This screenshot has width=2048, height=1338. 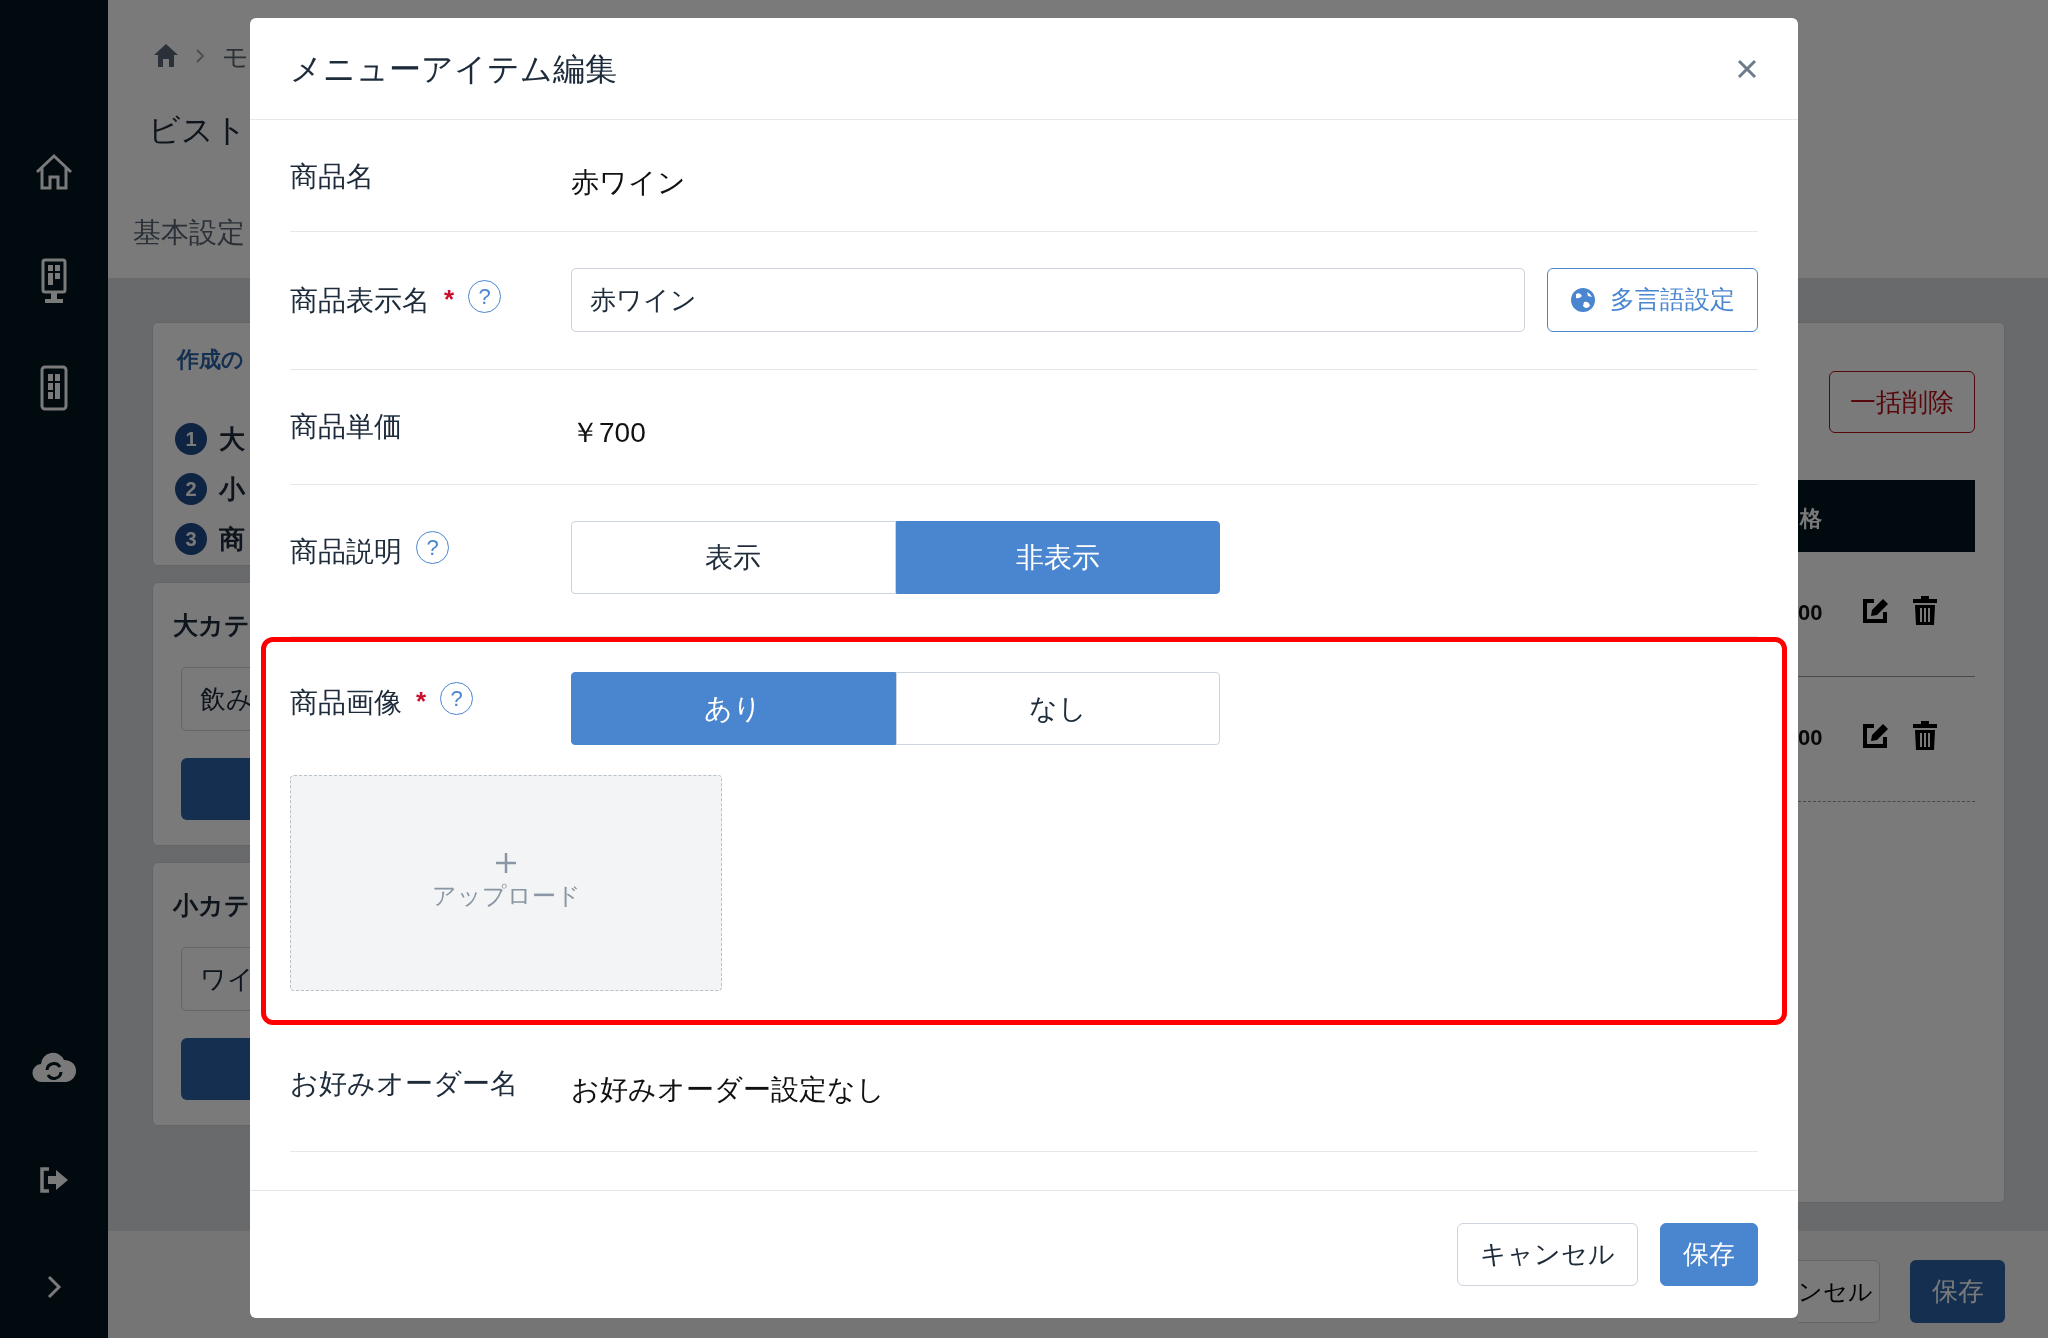 What do you see at coordinates (1057, 708) in the screenshot?
I see `toggle-option: なし` at bounding box center [1057, 708].